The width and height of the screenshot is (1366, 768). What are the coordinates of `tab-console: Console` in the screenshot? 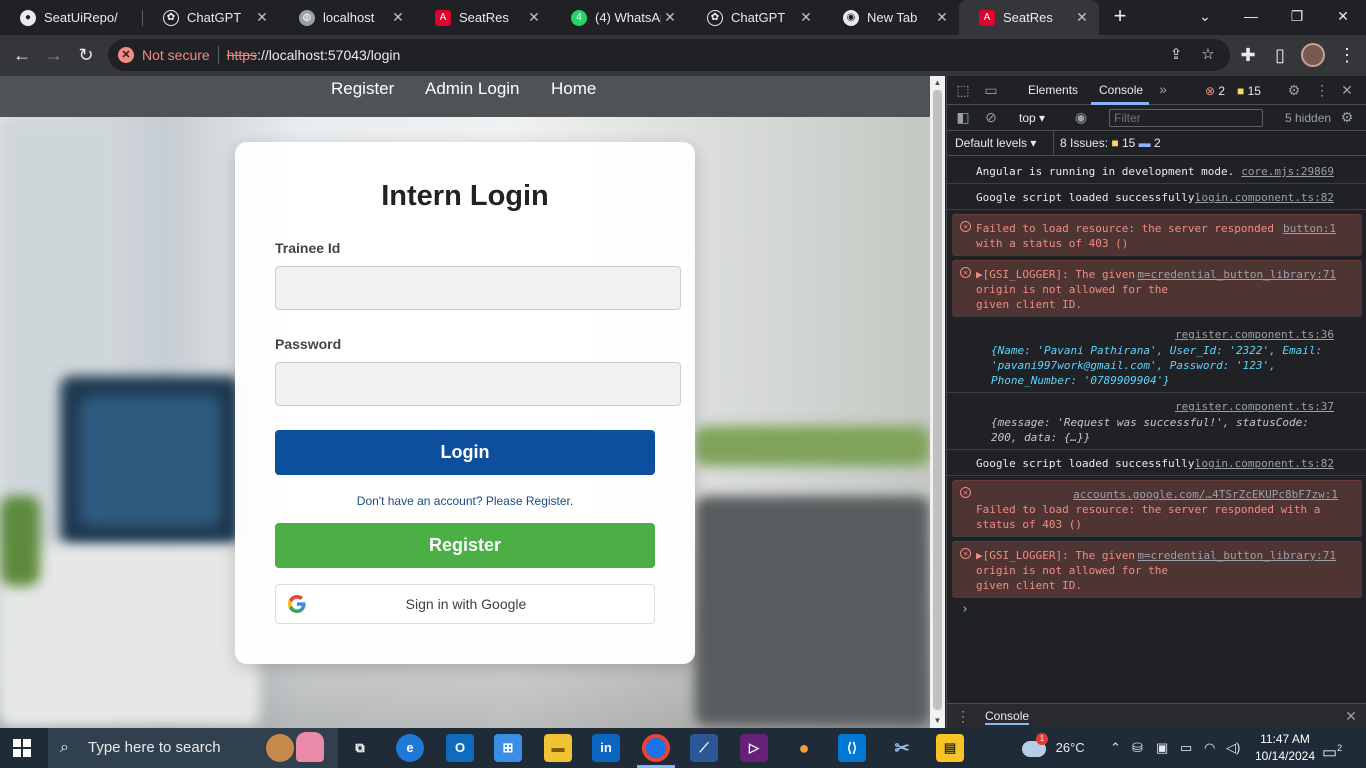 It's located at (1121, 90).